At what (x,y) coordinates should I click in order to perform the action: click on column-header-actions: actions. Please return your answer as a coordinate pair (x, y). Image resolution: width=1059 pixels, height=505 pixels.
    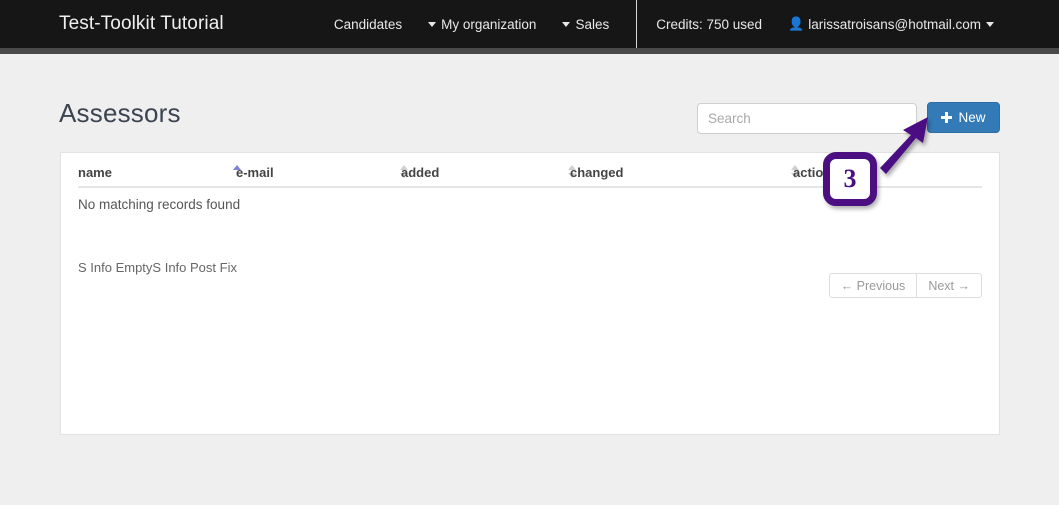
    Looking at the image, I should click on (816, 172).